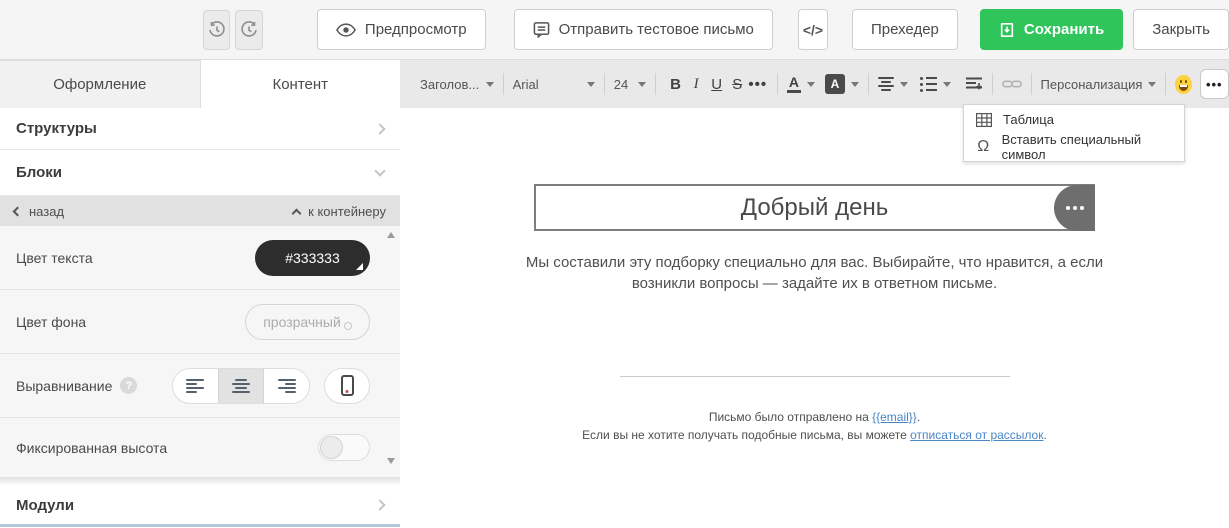  I want to click on font-family-dropdown: Arial, so click(554, 84).